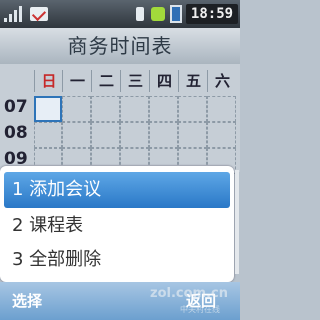 The image size is (320, 320). What do you see at coordinates (117, 260) in the screenshot?
I see `menu-item-delete-all: 3 全部删除` at bounding box center [117, 260].